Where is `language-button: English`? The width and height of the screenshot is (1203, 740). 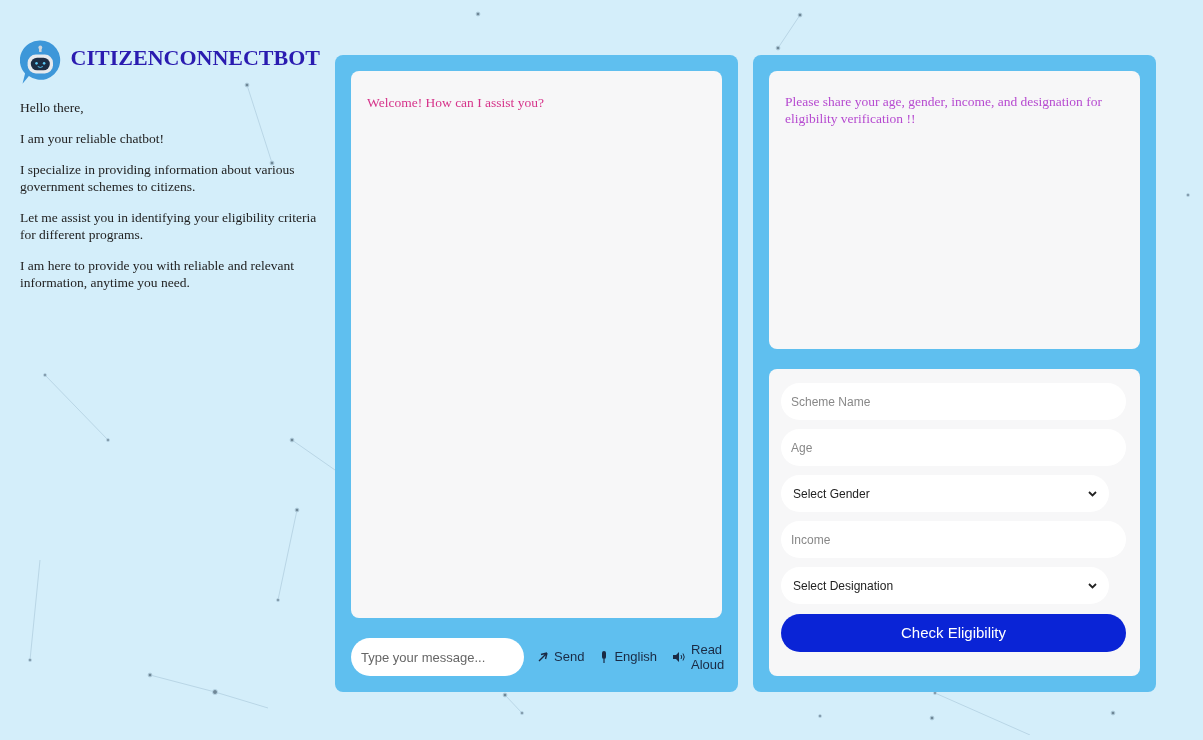 language-button: English is located at coordinates (628, 657).